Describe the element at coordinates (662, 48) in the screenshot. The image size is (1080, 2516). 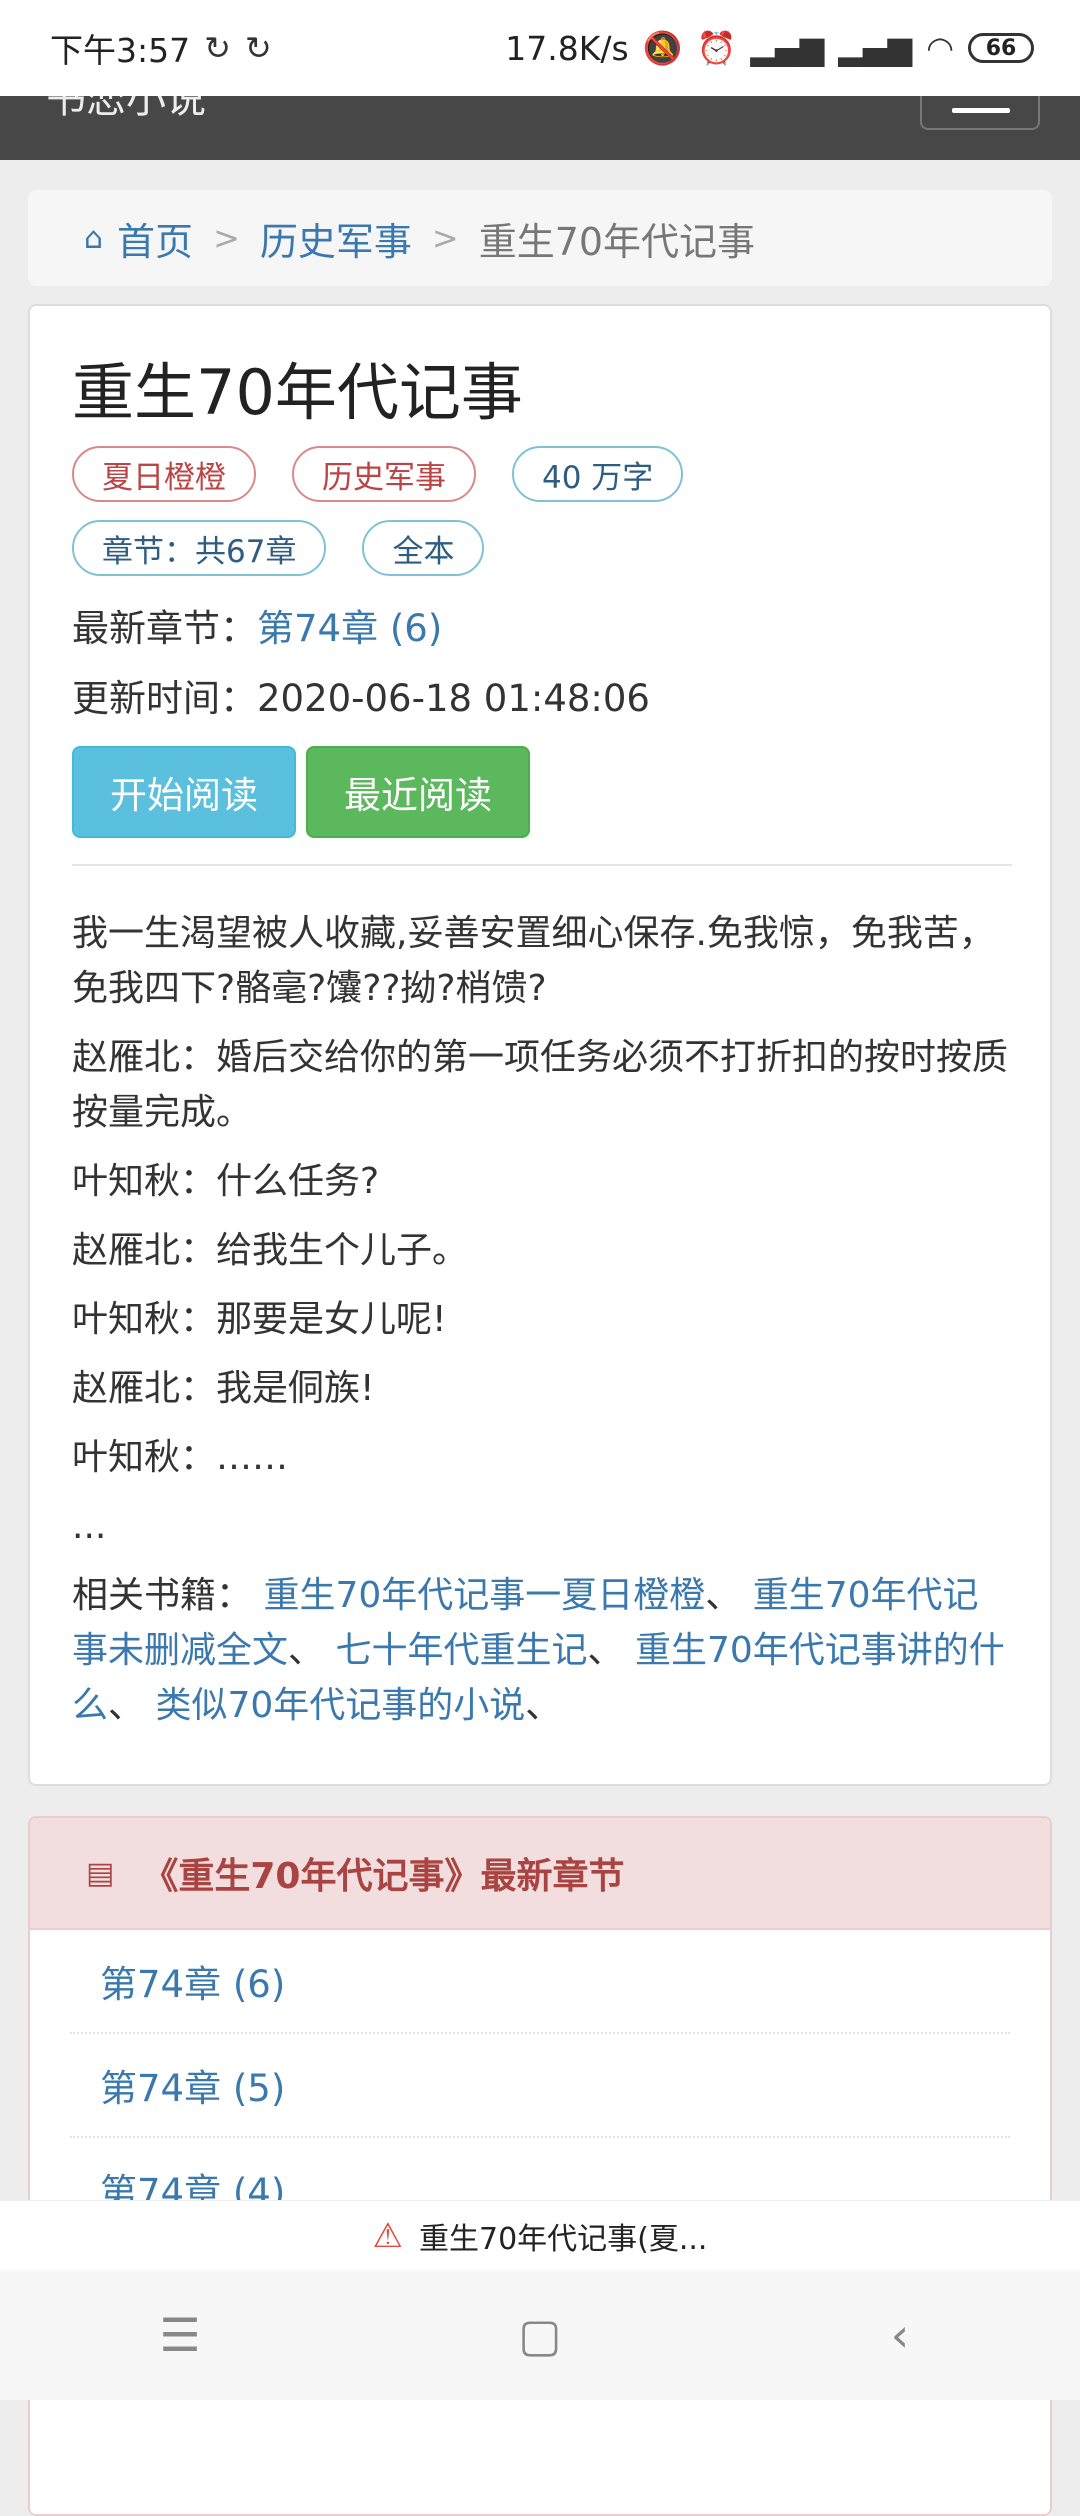
I see `mute-bell-icon: 🔕` at that location.